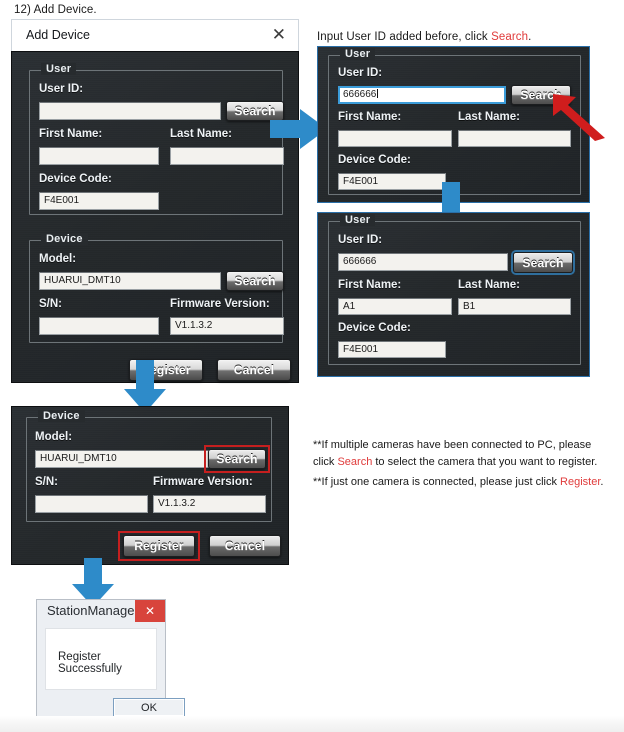  Describe the element at coordinates (64, 239) in the screenshot. I see `device-groupbox-legend: Device` at that location.